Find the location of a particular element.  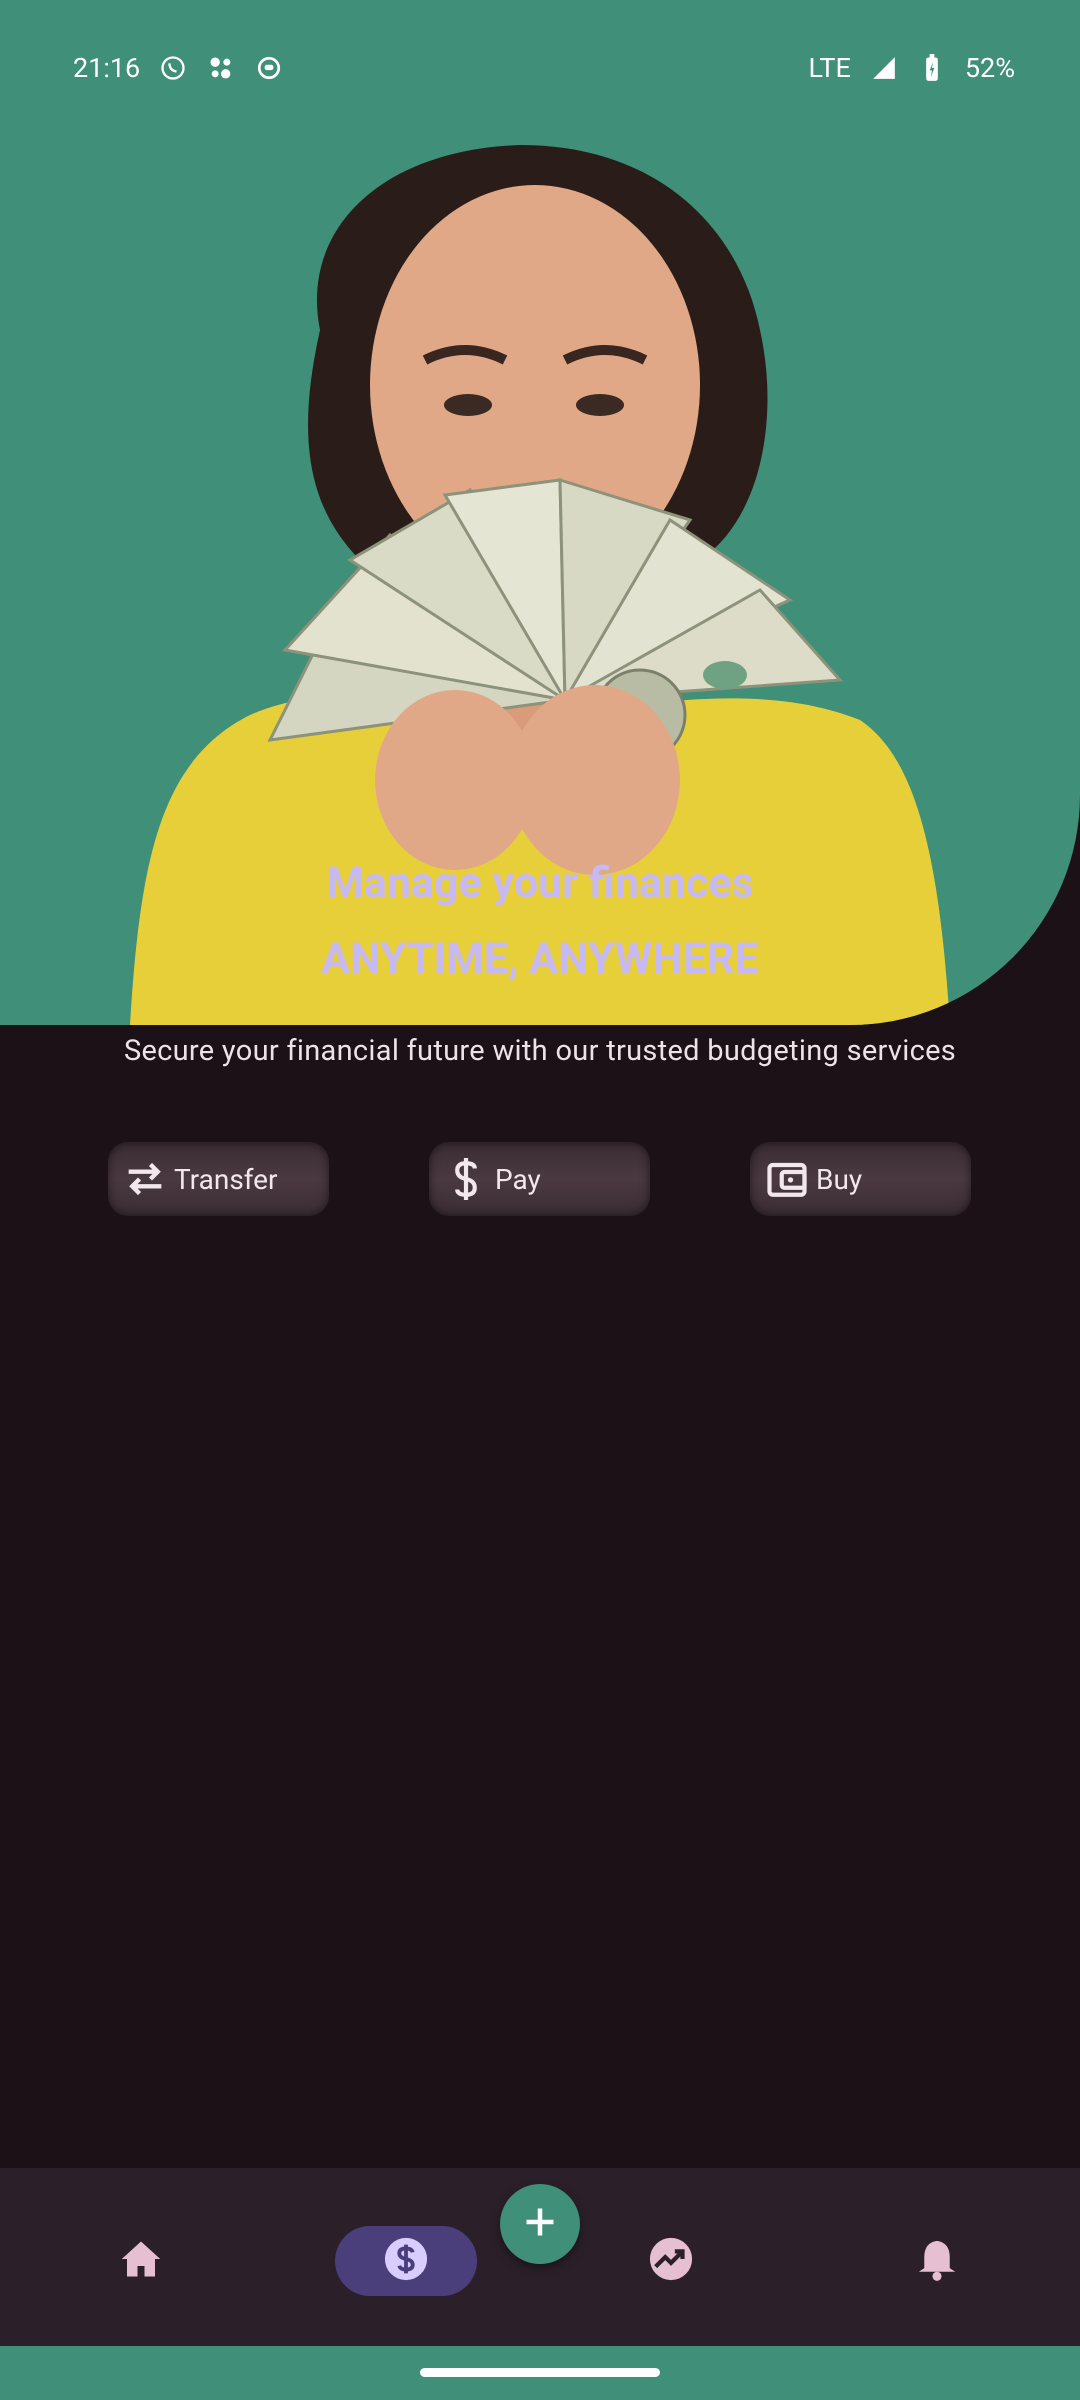

whatsapp-icon is located at coordinates (173, 68).